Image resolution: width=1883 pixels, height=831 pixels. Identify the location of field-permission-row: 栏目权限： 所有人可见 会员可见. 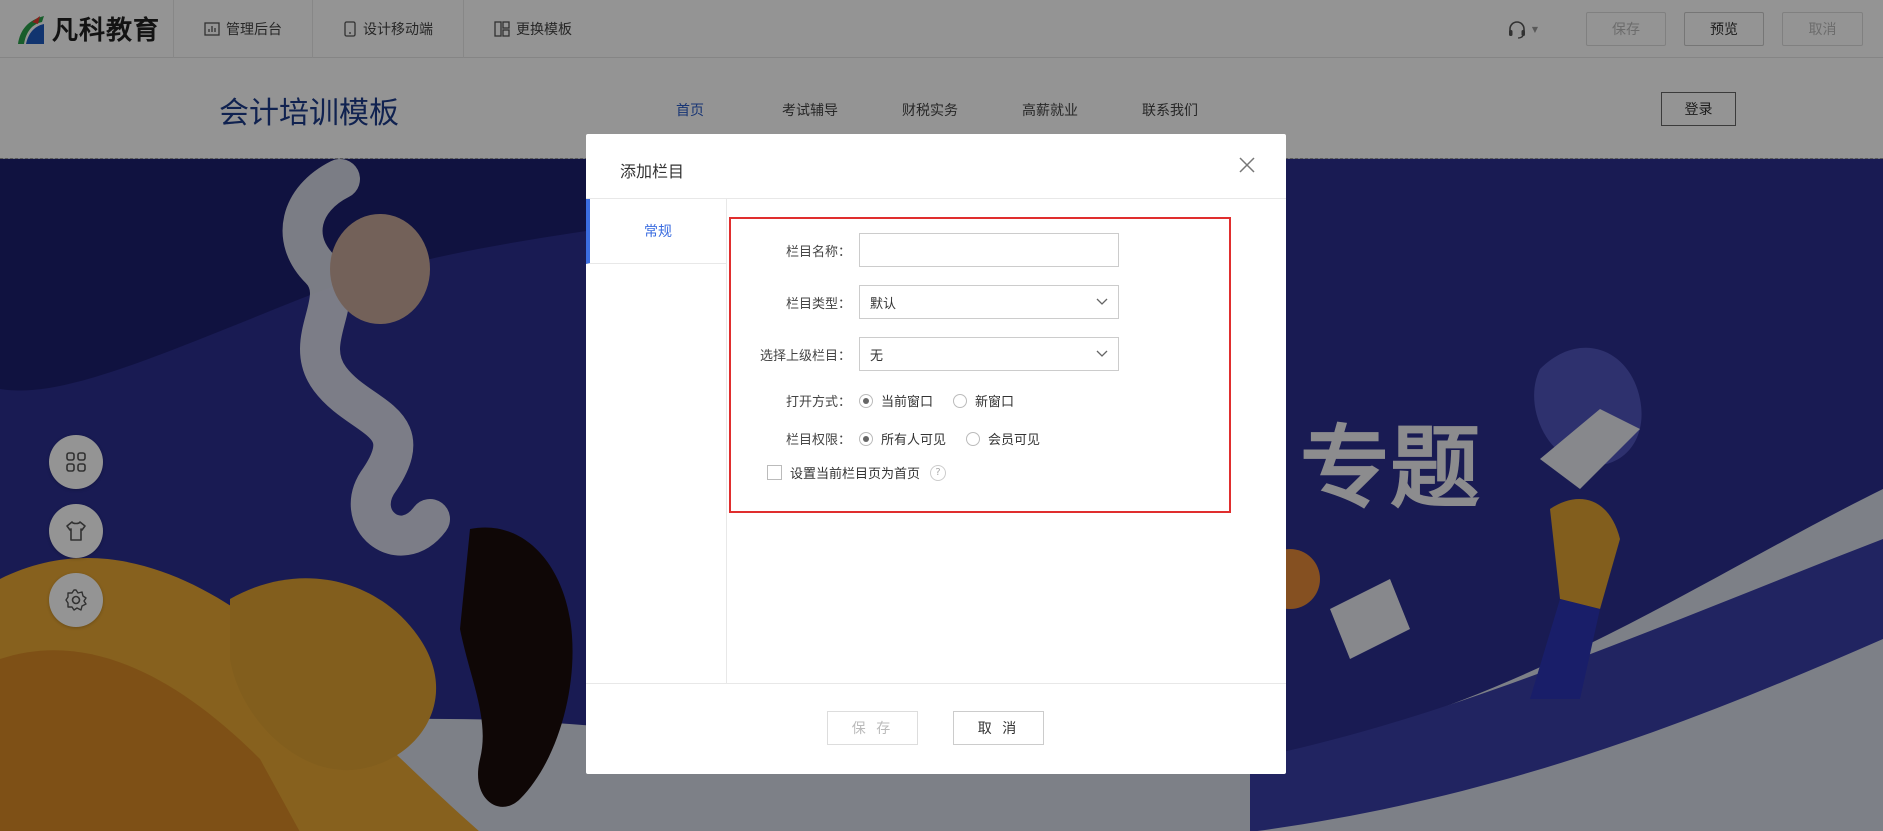
(895, 438).